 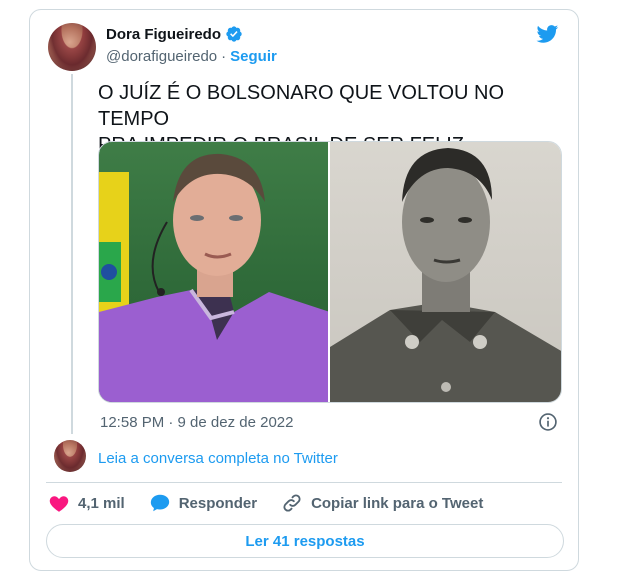 I want to click on author-handle-row: @dorafigueiredo · Seguir, so click(x=191, y=56).